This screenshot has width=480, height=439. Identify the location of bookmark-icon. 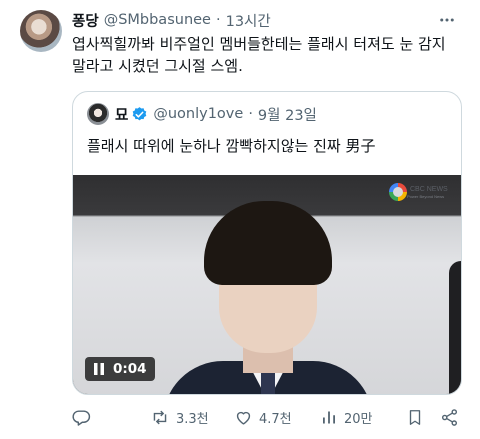
(415, 417).